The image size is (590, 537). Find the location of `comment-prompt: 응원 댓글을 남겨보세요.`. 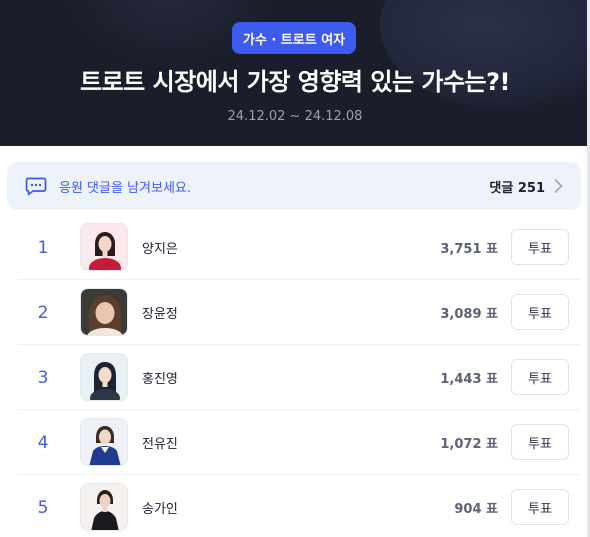

comment-prompt: 응원 댓글을 남겨보세요. is located at coordinates (125, 188).